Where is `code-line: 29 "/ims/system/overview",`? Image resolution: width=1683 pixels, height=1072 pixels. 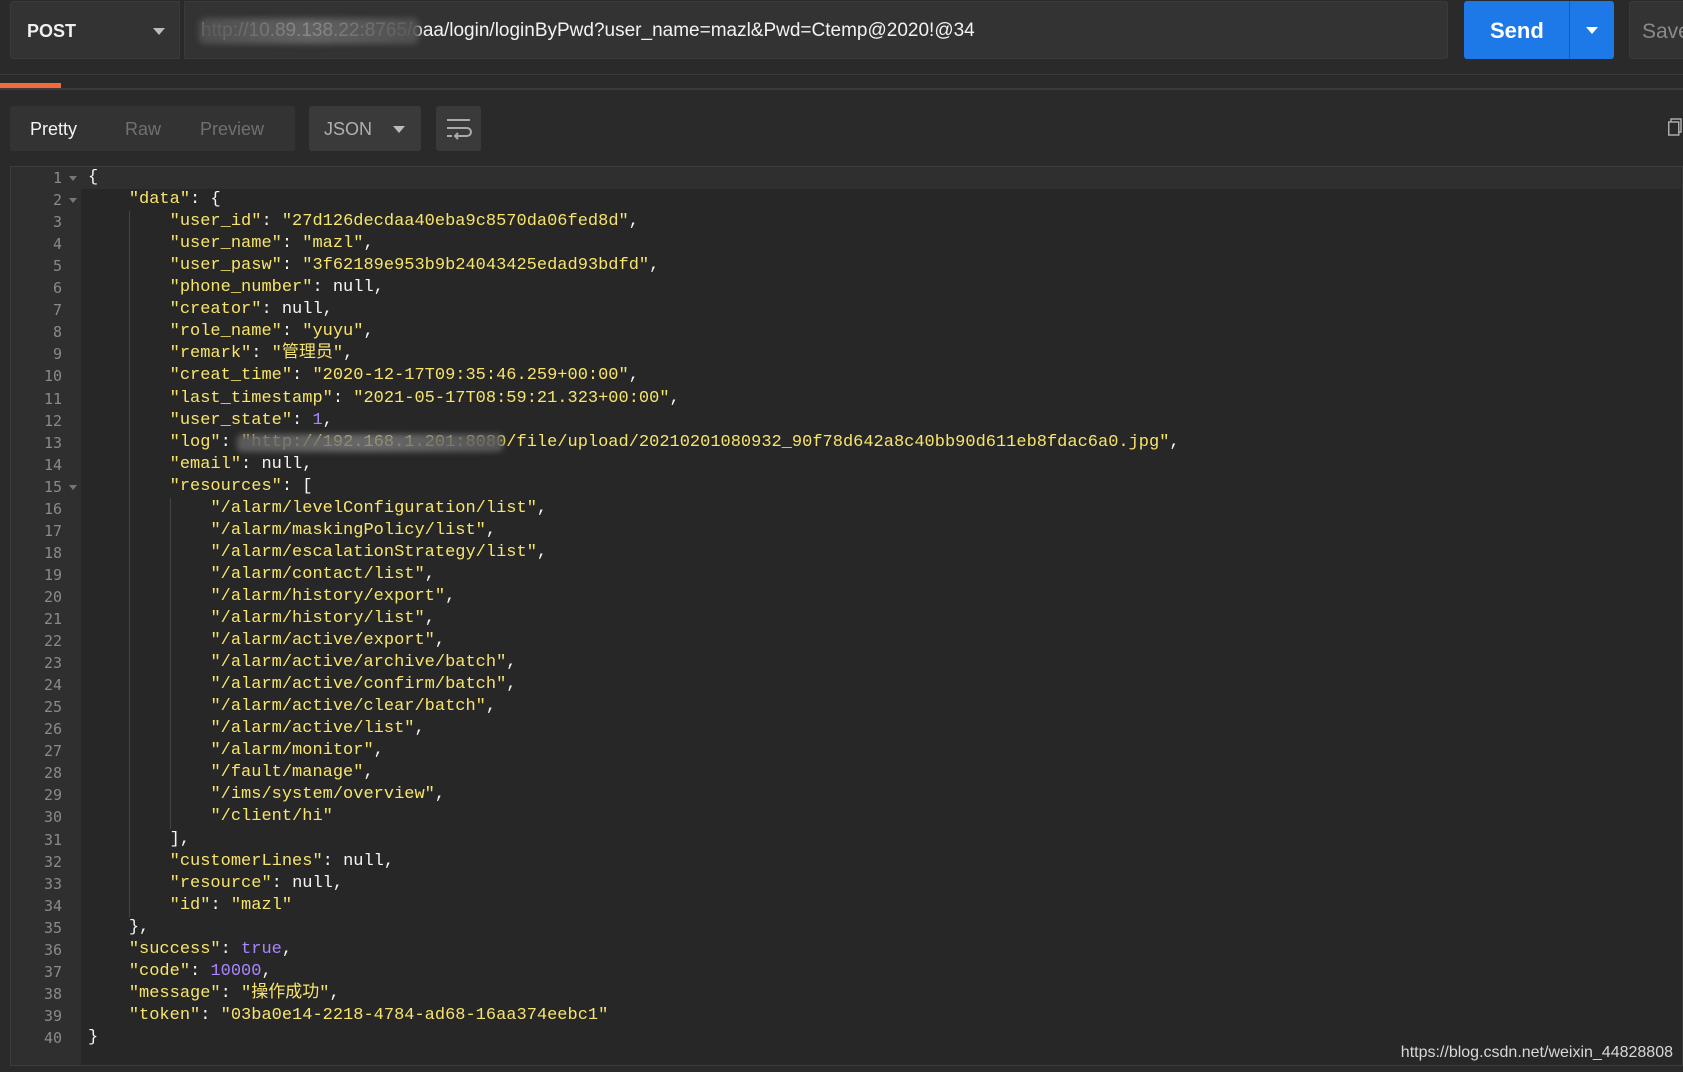
code-line: 29 "/ims/system/overview", is located at coordinates (846, 795).